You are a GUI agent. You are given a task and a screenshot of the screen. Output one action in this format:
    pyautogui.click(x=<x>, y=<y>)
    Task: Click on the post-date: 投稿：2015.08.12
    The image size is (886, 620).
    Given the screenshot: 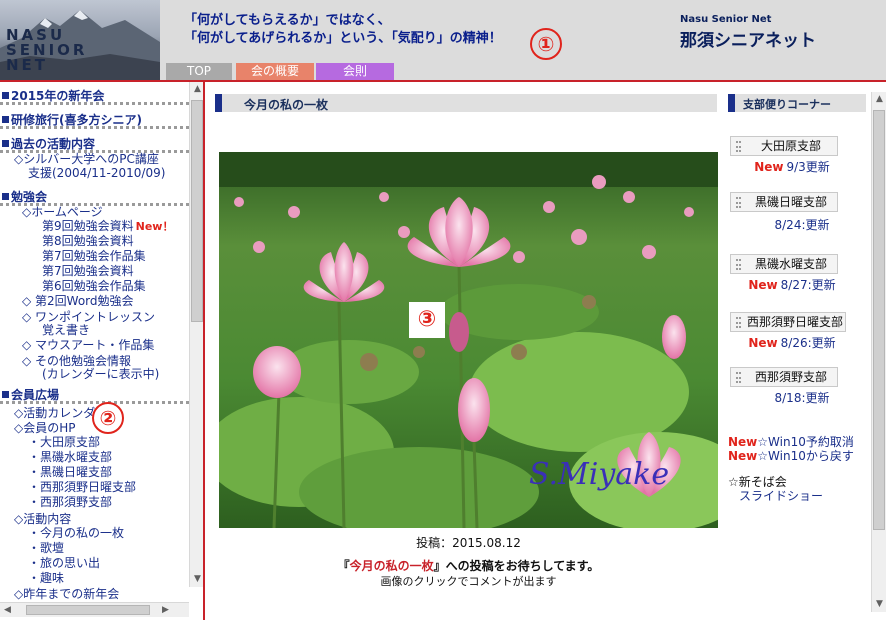 What is the action you would take?
    pyautogui.click(x=468, y=543)
    